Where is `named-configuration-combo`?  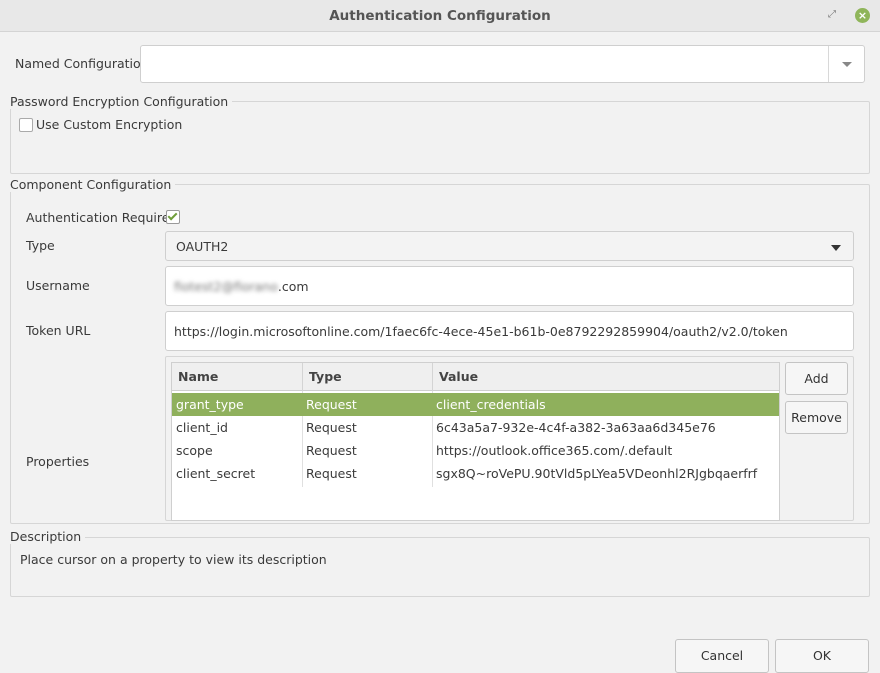
named-configuration-combo is located at coordinates (502, 64).